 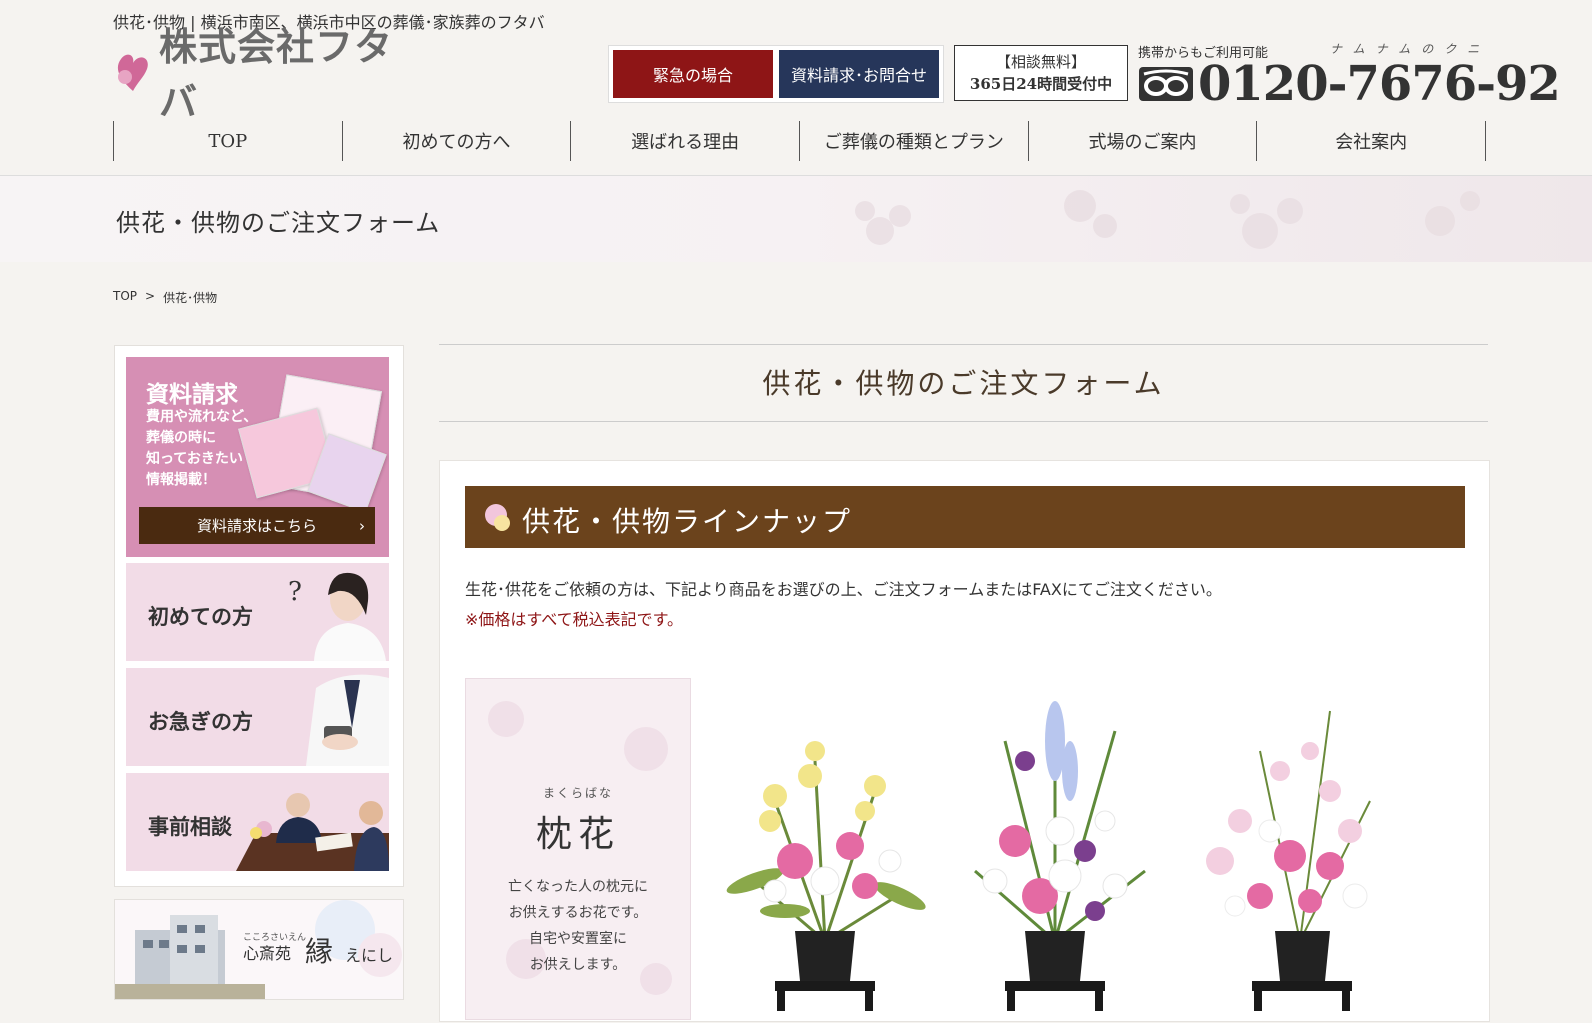 I want to click on heart-logo-icon, so click(x=133, y=71).